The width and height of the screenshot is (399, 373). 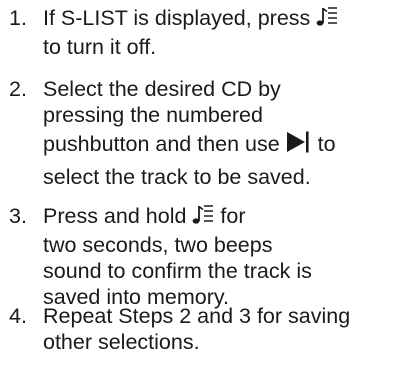 What do you see at coordinates (197, 316) in the screenshot?
I see `step-line: Repeat Steps 2 and 3 for saving` at bounding box center [197, 316].